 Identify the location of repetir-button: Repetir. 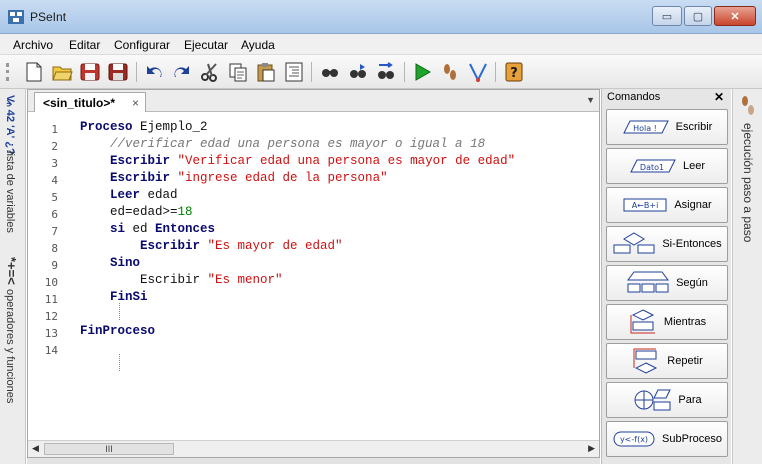
(667, 361).